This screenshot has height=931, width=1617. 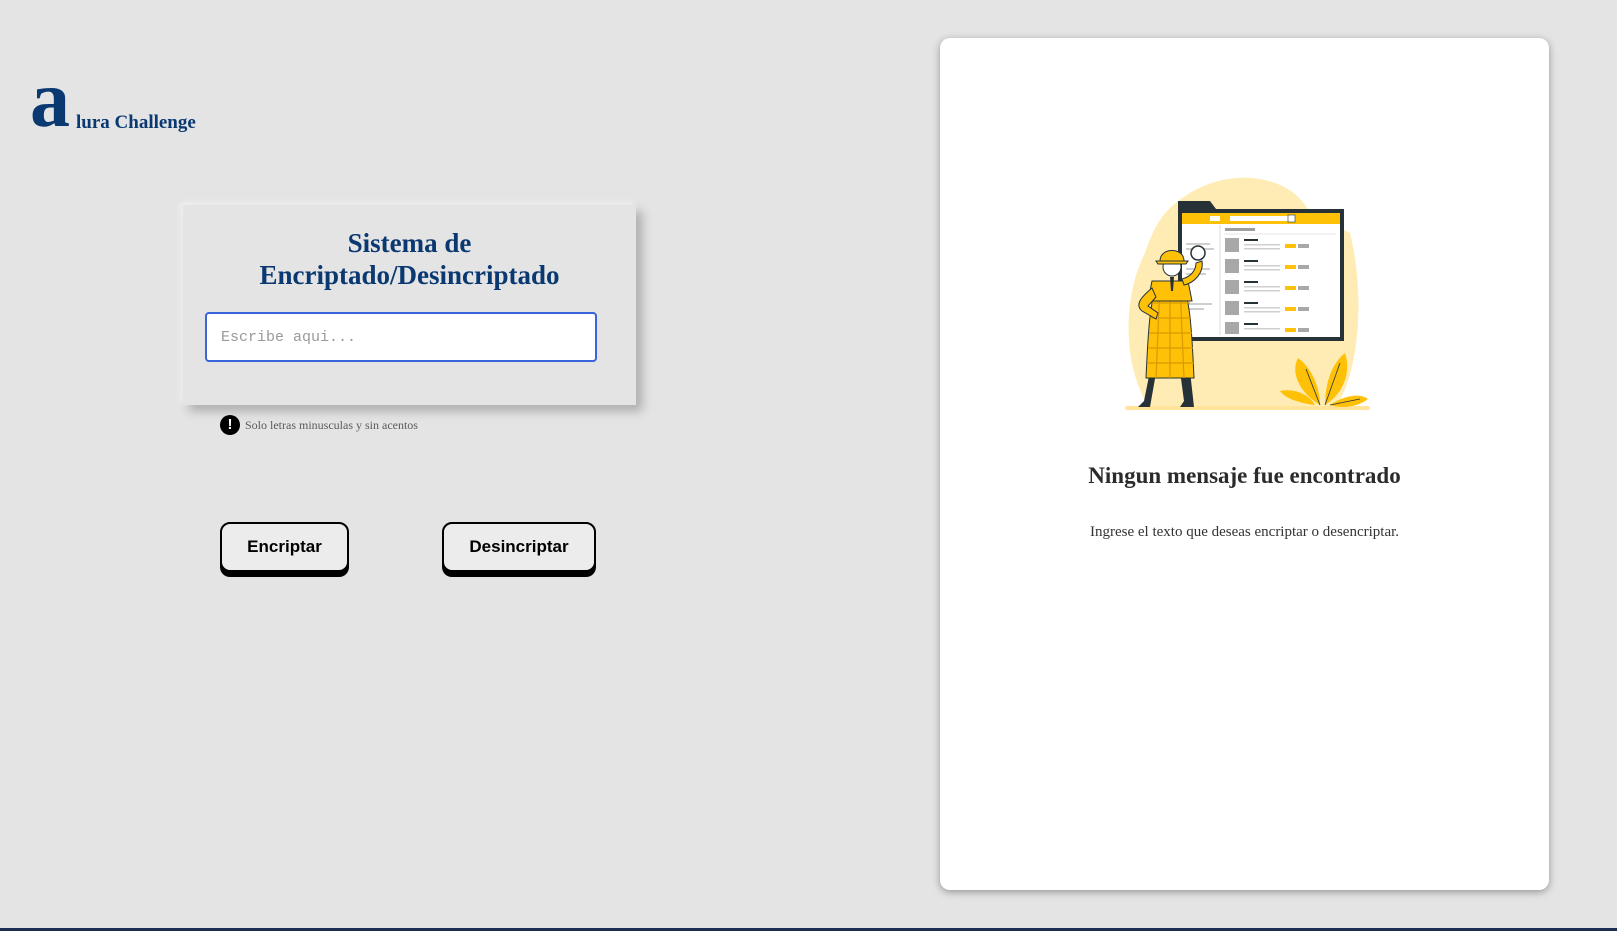 I want to click on hint-text: Solo letras minusculas y sin acentos, so click(x=331, y=424).